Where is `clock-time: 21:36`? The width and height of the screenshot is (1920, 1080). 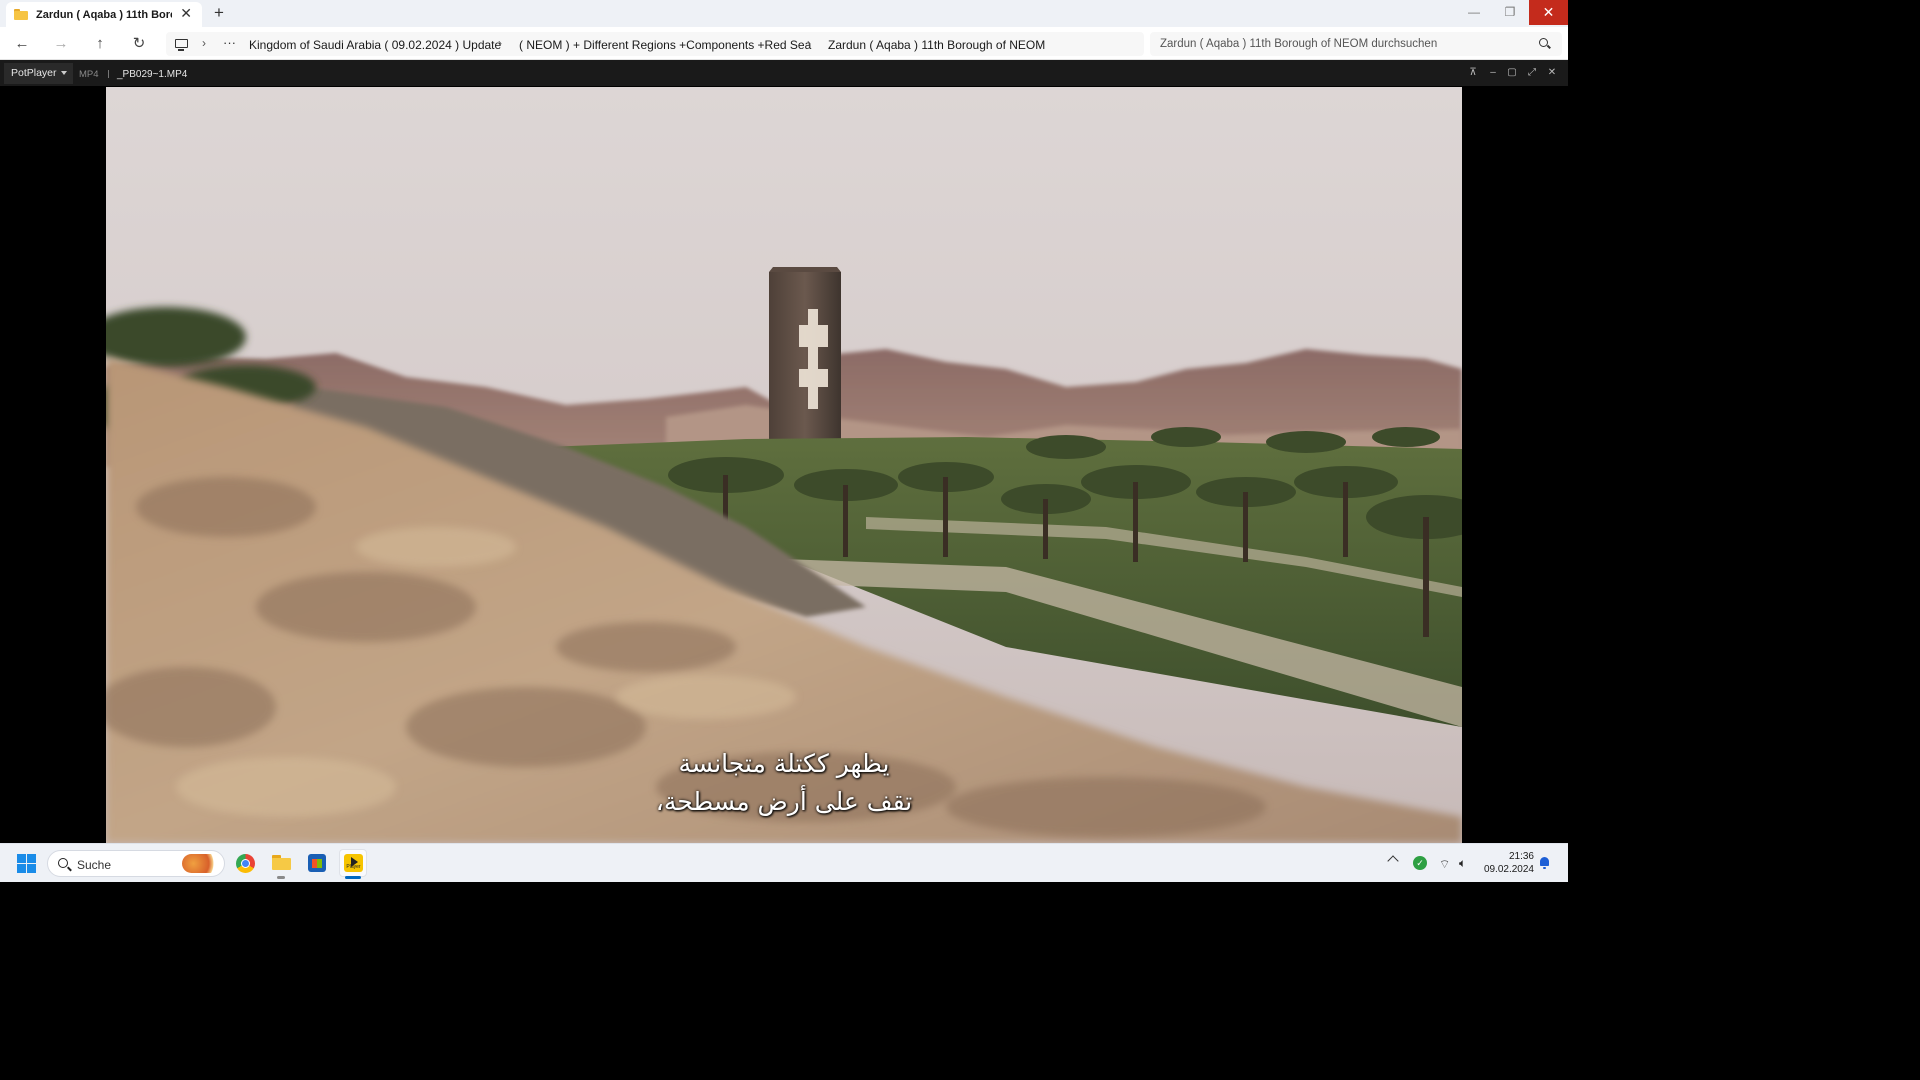
clock-time: 21:36 is located at coordinates (1521, 856).